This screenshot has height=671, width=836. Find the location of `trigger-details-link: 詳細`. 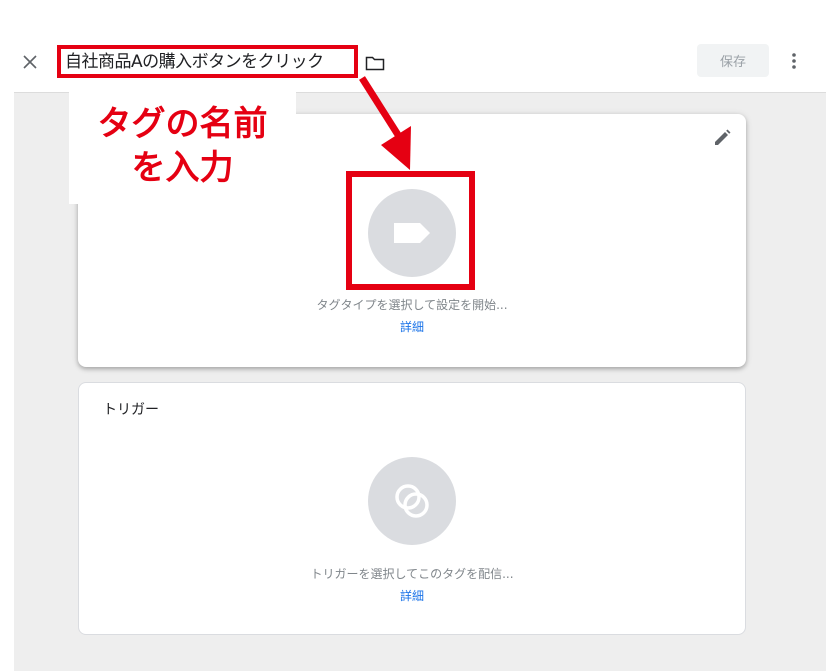

trigger-details-link: 詳細 is located at coordinates (412, 595).